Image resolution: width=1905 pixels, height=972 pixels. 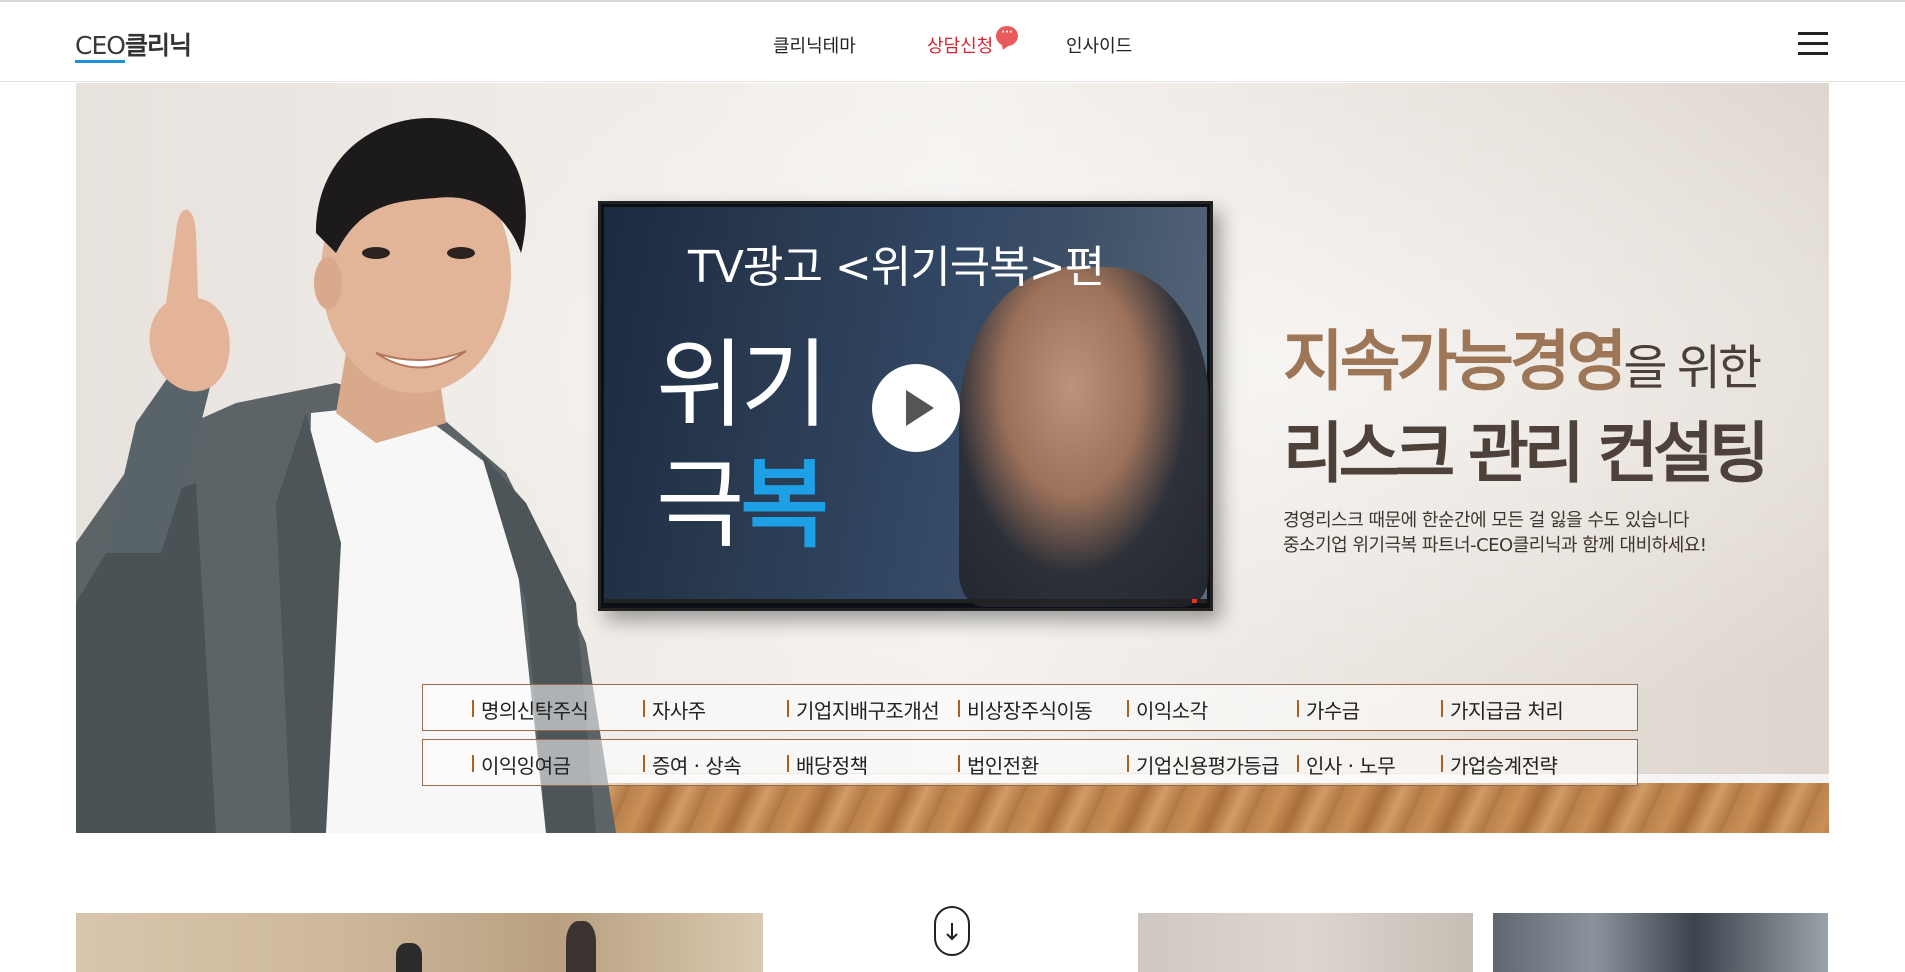 I want to click on hero-description-line1: 경영리스크 때문에 한순간에 모든 걸 잃을 수도 있습니다, so click(x=1486, y=520).